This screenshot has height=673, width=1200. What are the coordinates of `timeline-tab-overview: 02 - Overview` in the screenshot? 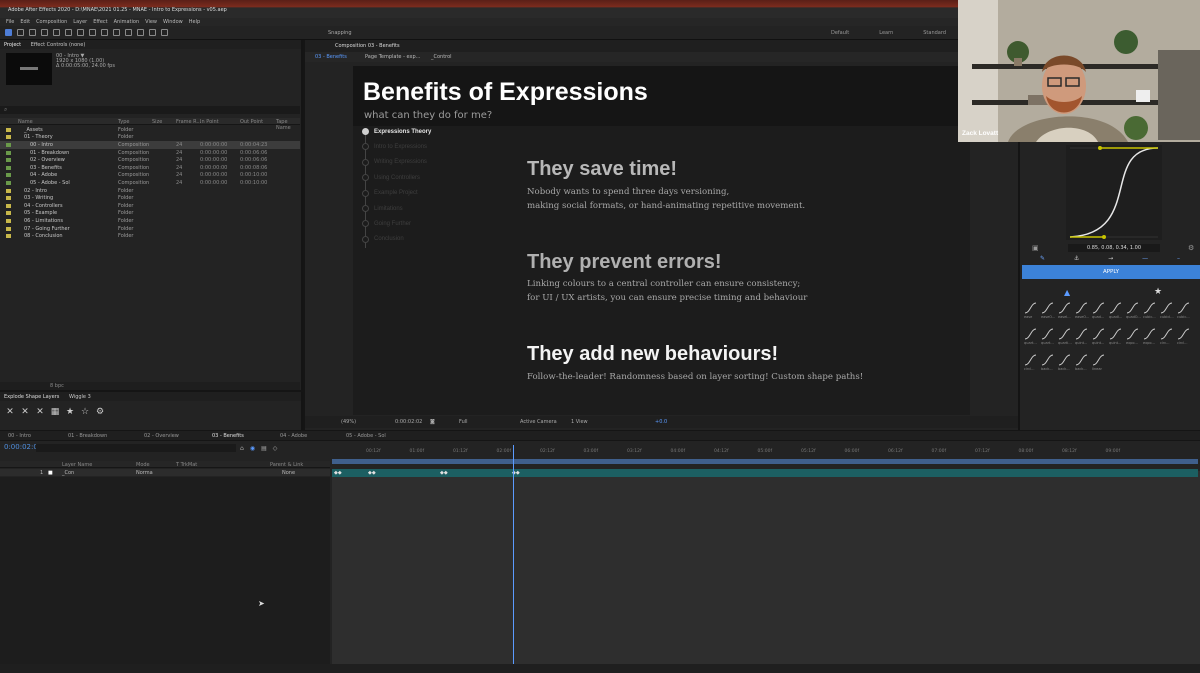 It's located at (161, 436).